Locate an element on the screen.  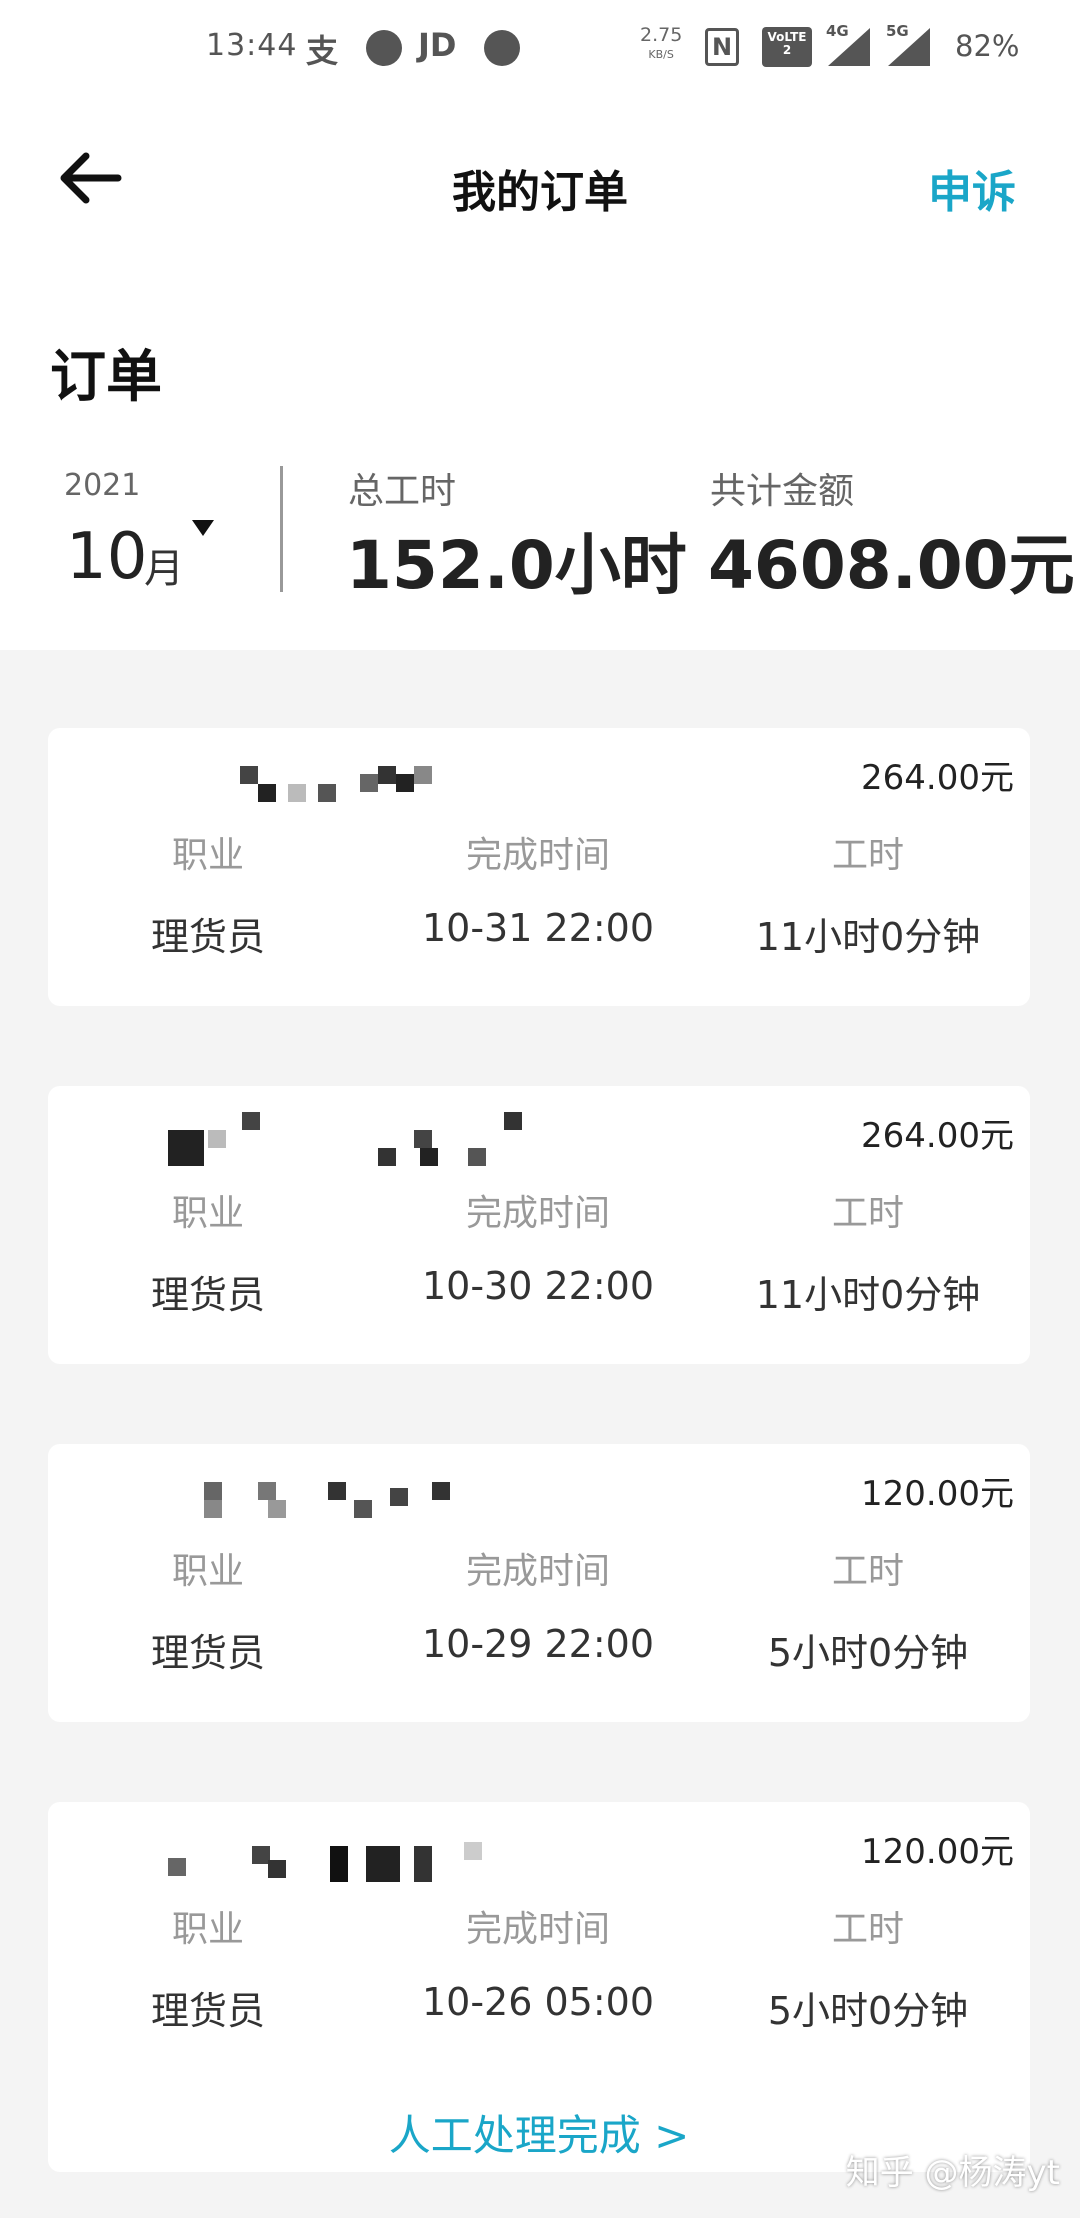
signal-5g-icon: 5G is located at coordinates (908, 44).